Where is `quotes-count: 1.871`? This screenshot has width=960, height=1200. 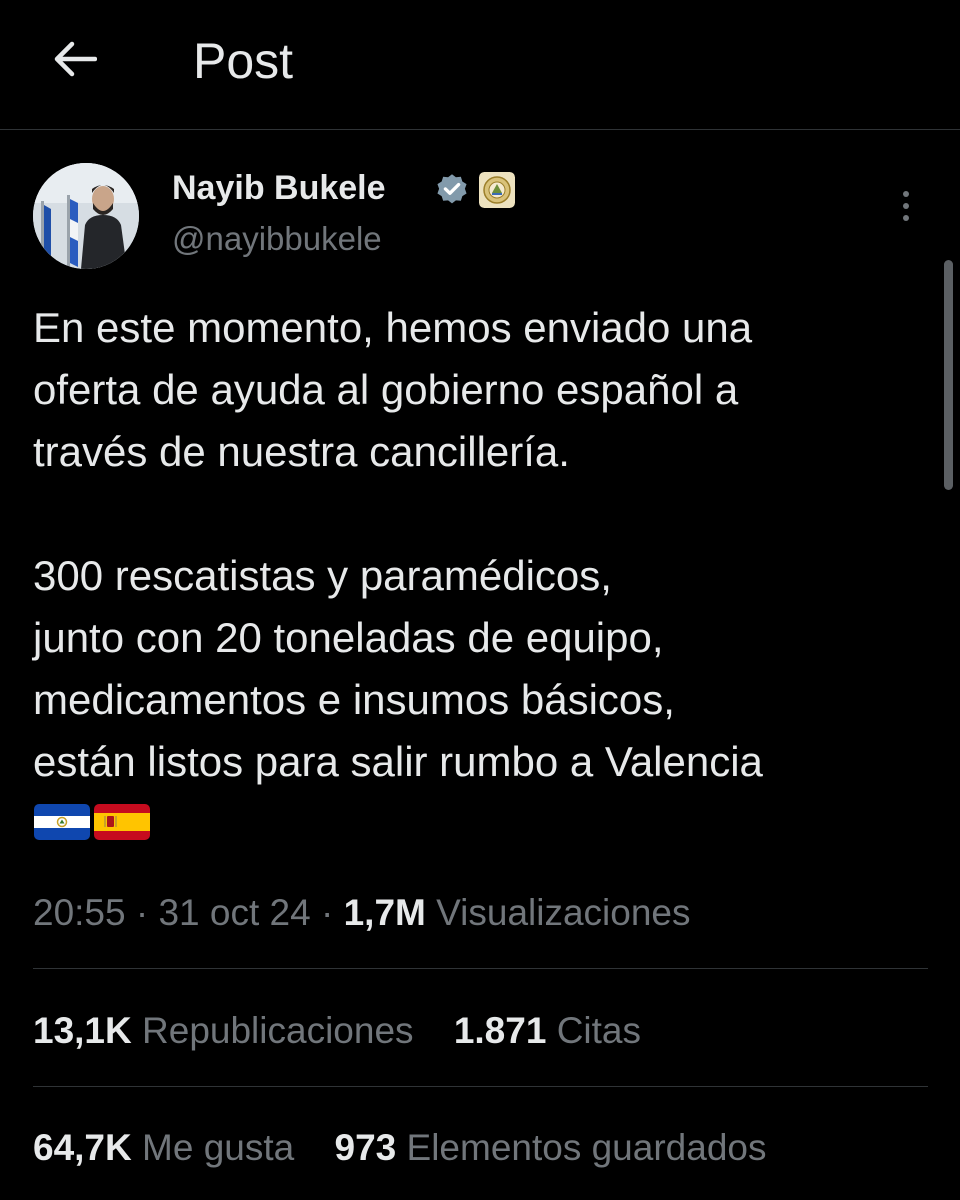 quotes-count: 1.871 is located at coordinates (500, 1030).